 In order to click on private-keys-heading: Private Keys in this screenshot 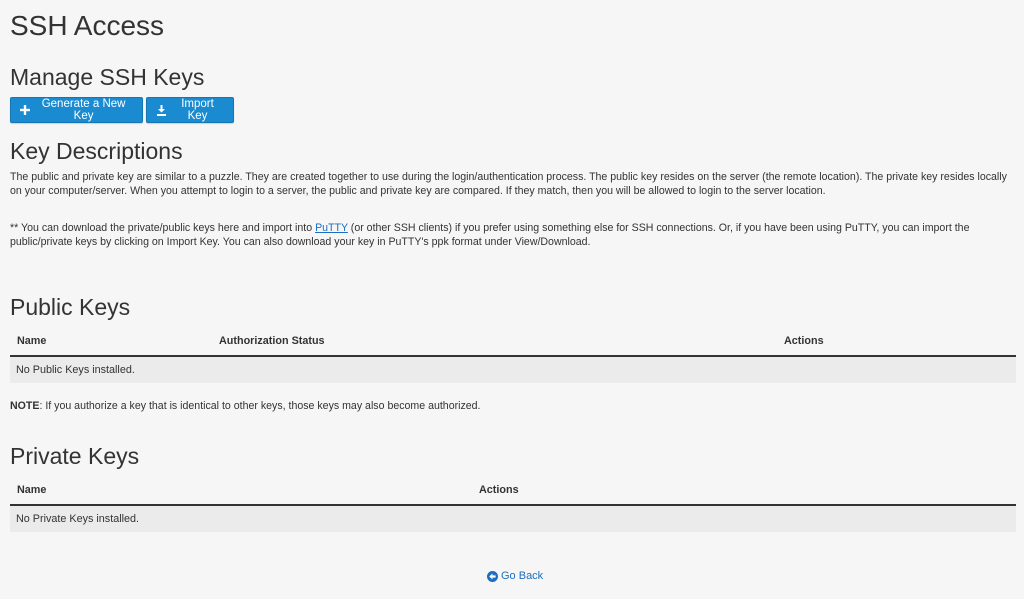, I will do `click(75, 456)`.